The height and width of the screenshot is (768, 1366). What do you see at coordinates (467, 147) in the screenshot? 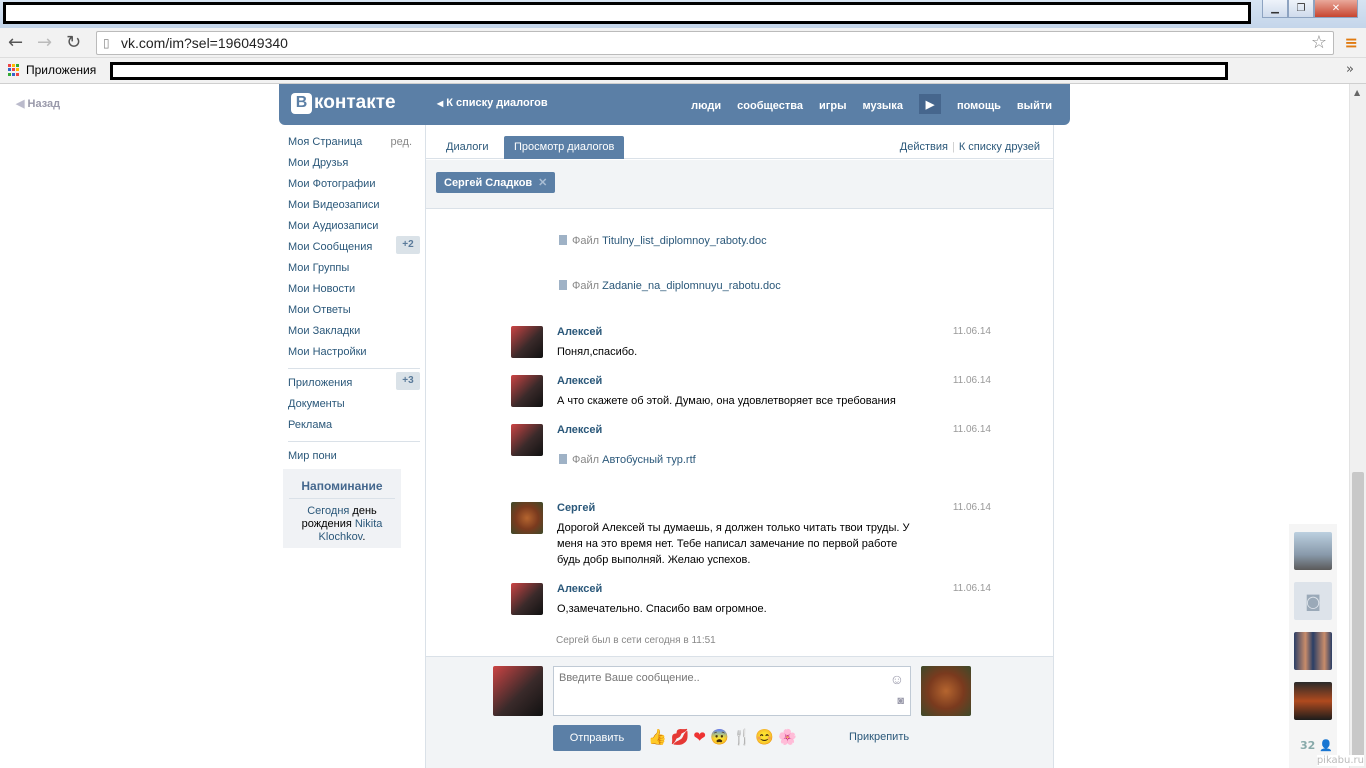
I see `tab-dialogs: Диалоги` at bounding box center [467, 147].